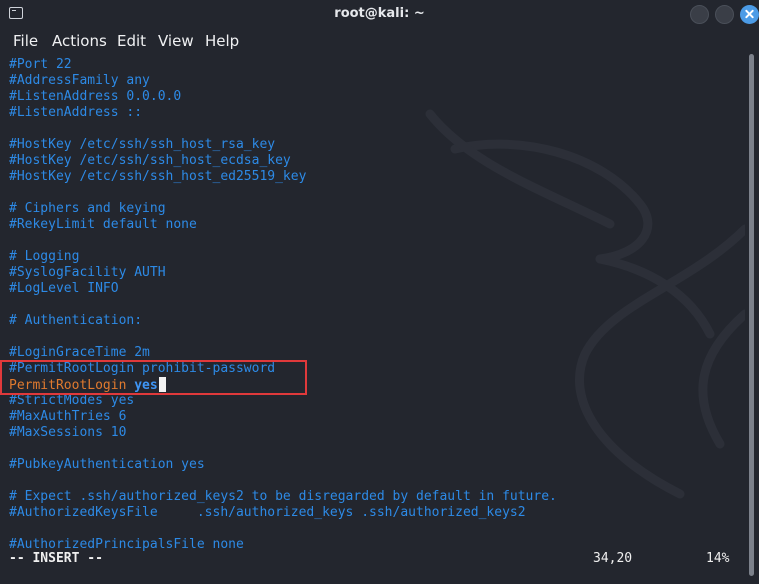  What do you see at coordinates (40, 64) in the screenshot?
I see `config-line: #Port 22` at bounding box center [40, 64].